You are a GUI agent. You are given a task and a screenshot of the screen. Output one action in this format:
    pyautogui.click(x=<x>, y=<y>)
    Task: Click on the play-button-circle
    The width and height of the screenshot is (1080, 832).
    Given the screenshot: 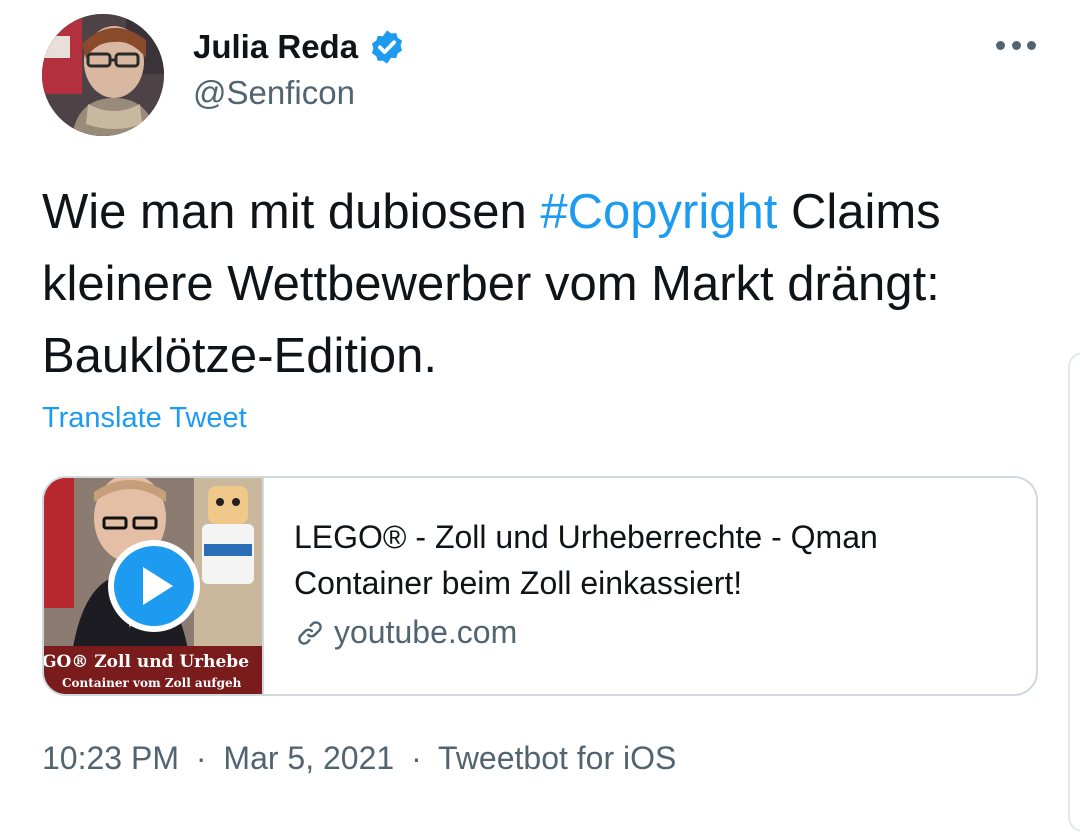 What is the action you would take?
    pyautogui.click(x=154, y=586)
    